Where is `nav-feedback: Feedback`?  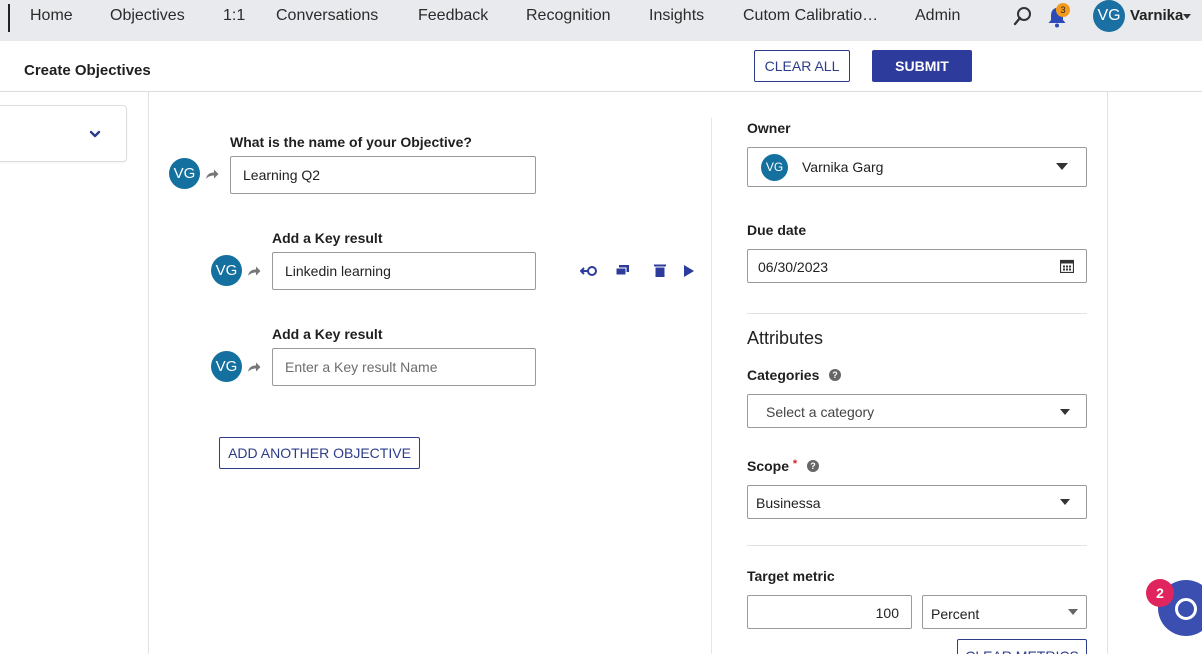
nav-feedback: Feedback is located at coordinates (453, 16).